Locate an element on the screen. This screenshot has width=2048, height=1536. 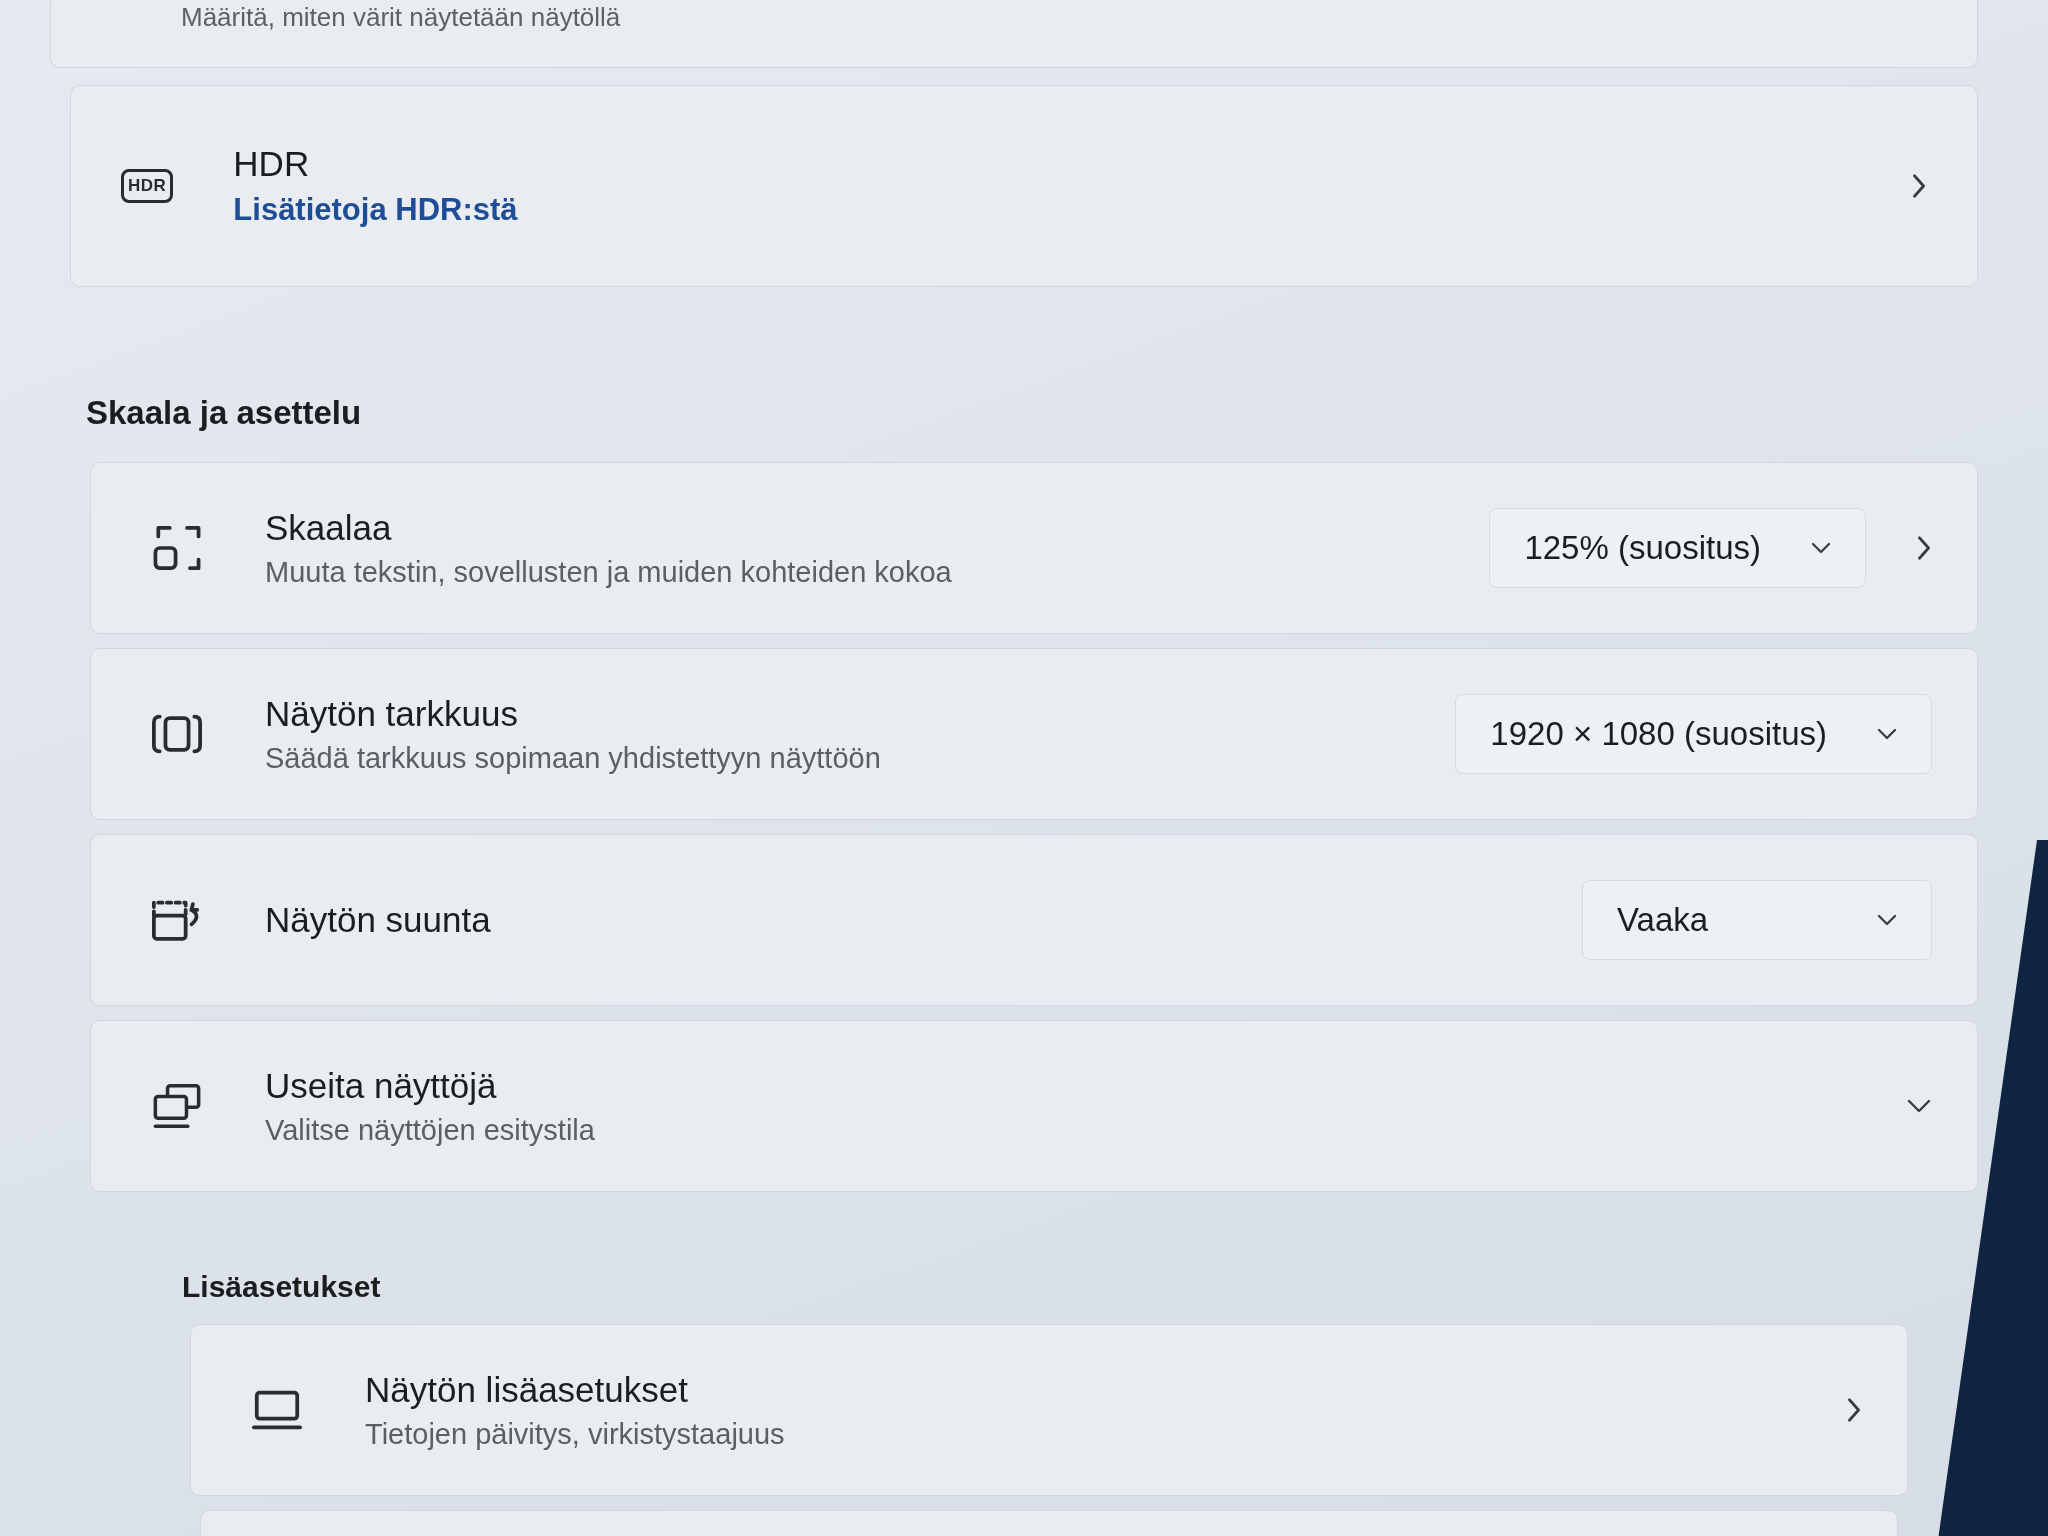
resize-corners-icon is located at coordinates (177, 548).